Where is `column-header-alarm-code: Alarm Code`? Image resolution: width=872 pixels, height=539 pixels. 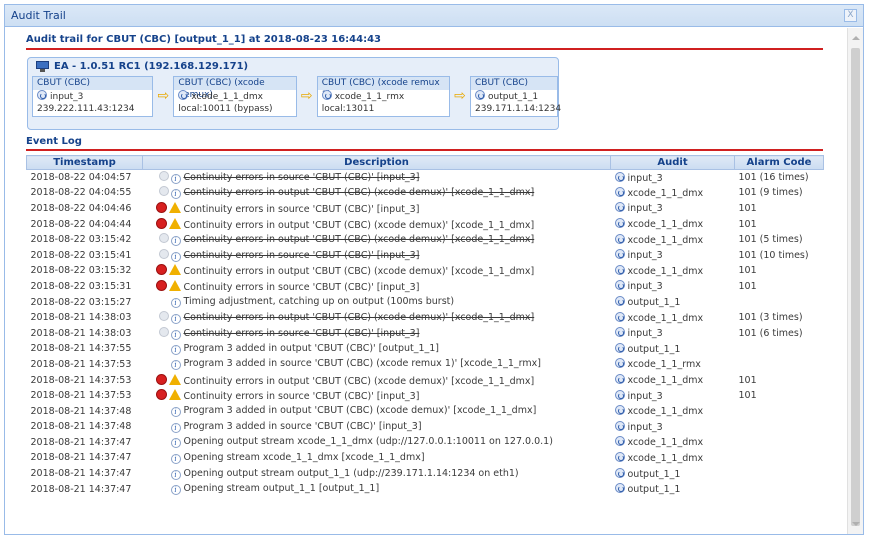
column-header-alarm-code: Alarm Code is located at coordinates (779, 162).